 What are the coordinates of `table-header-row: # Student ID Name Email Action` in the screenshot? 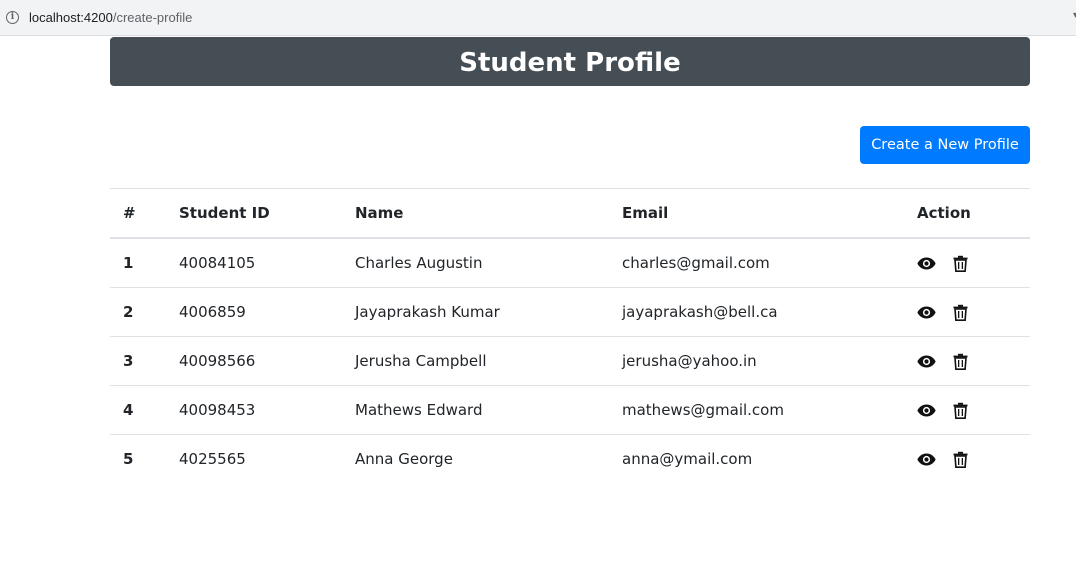 It's located at (570, 213).